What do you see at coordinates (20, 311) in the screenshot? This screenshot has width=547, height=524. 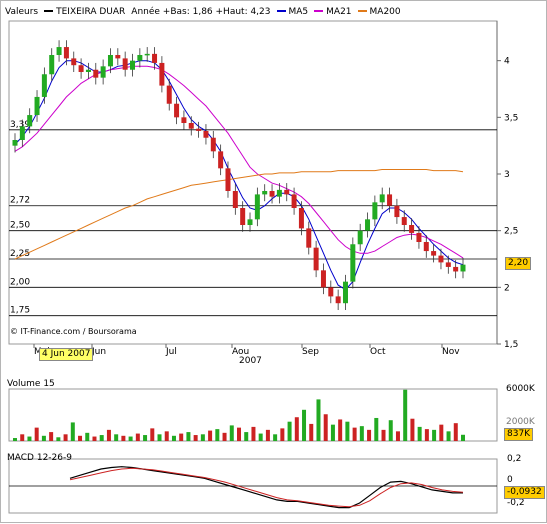 I see `level-label: 1,75` at bounding box center [20, 311].